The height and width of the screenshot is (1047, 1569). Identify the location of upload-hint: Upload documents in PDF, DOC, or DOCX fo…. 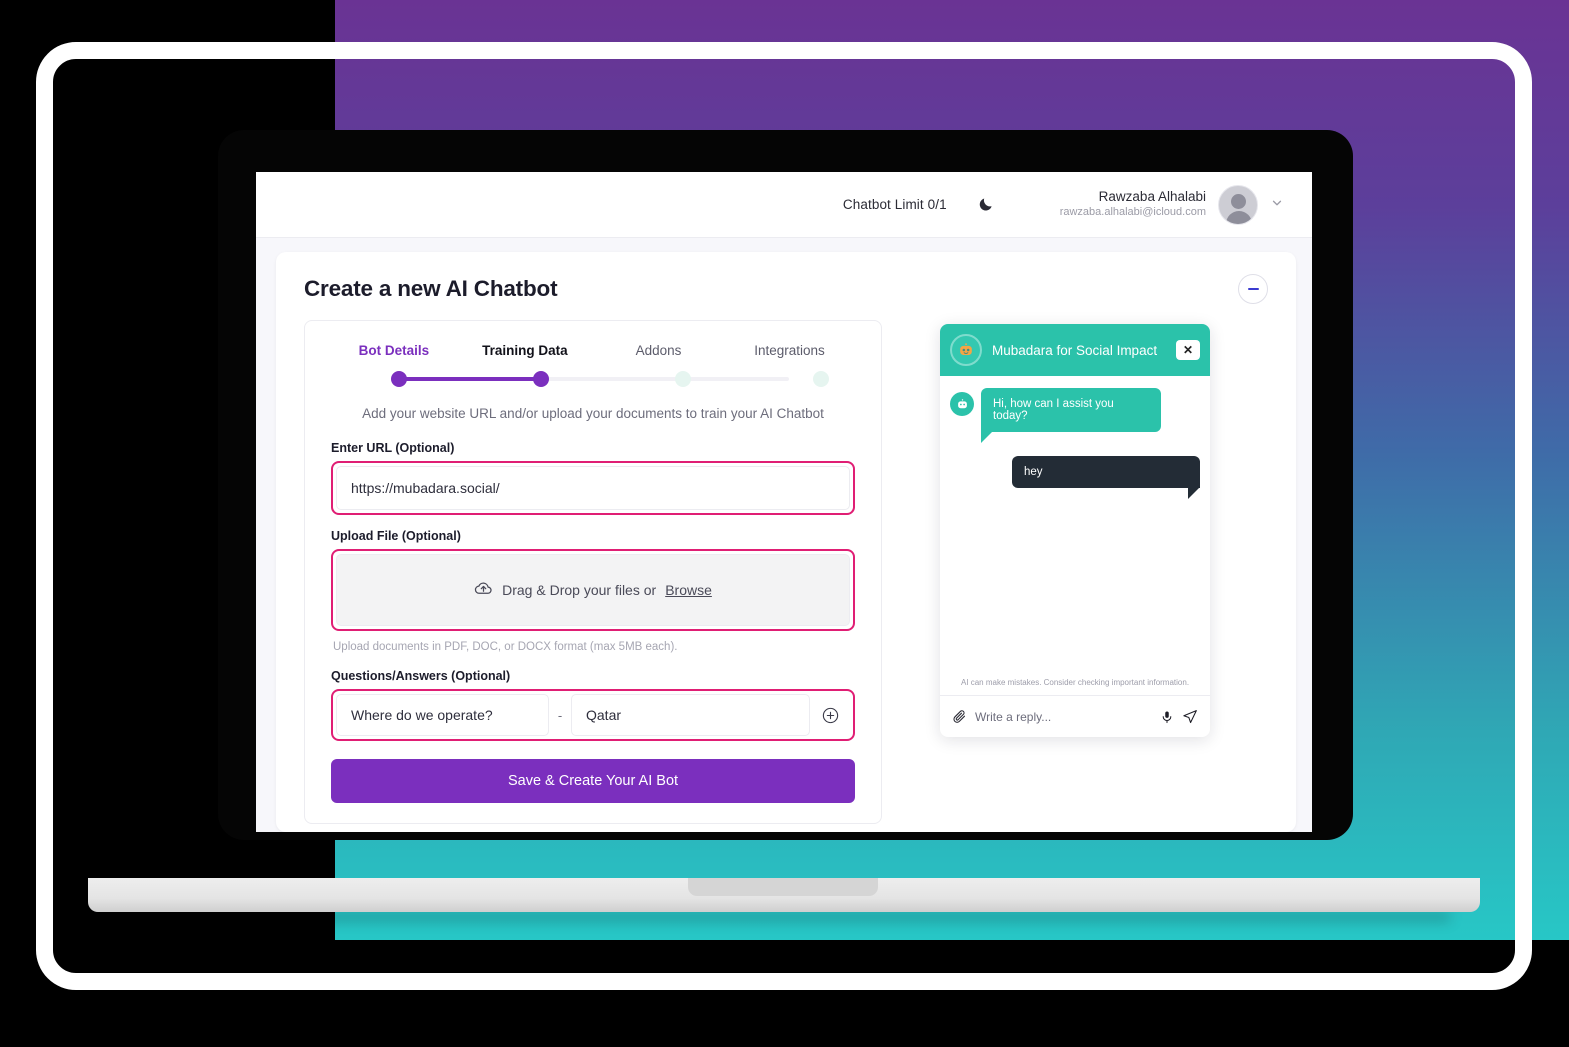
(505, 647).